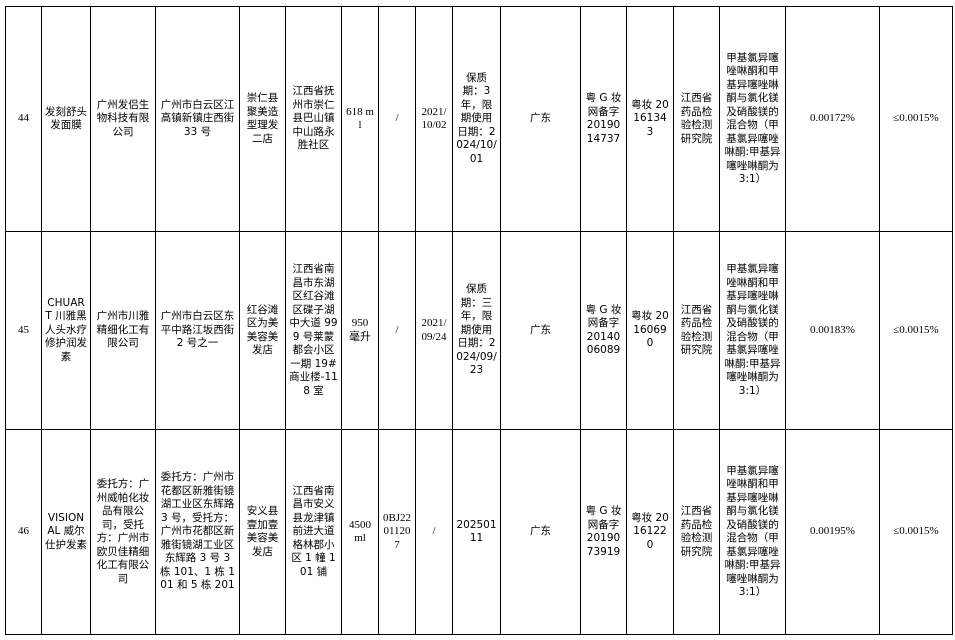  I want to click on row-number: 44, so click(23, 119).